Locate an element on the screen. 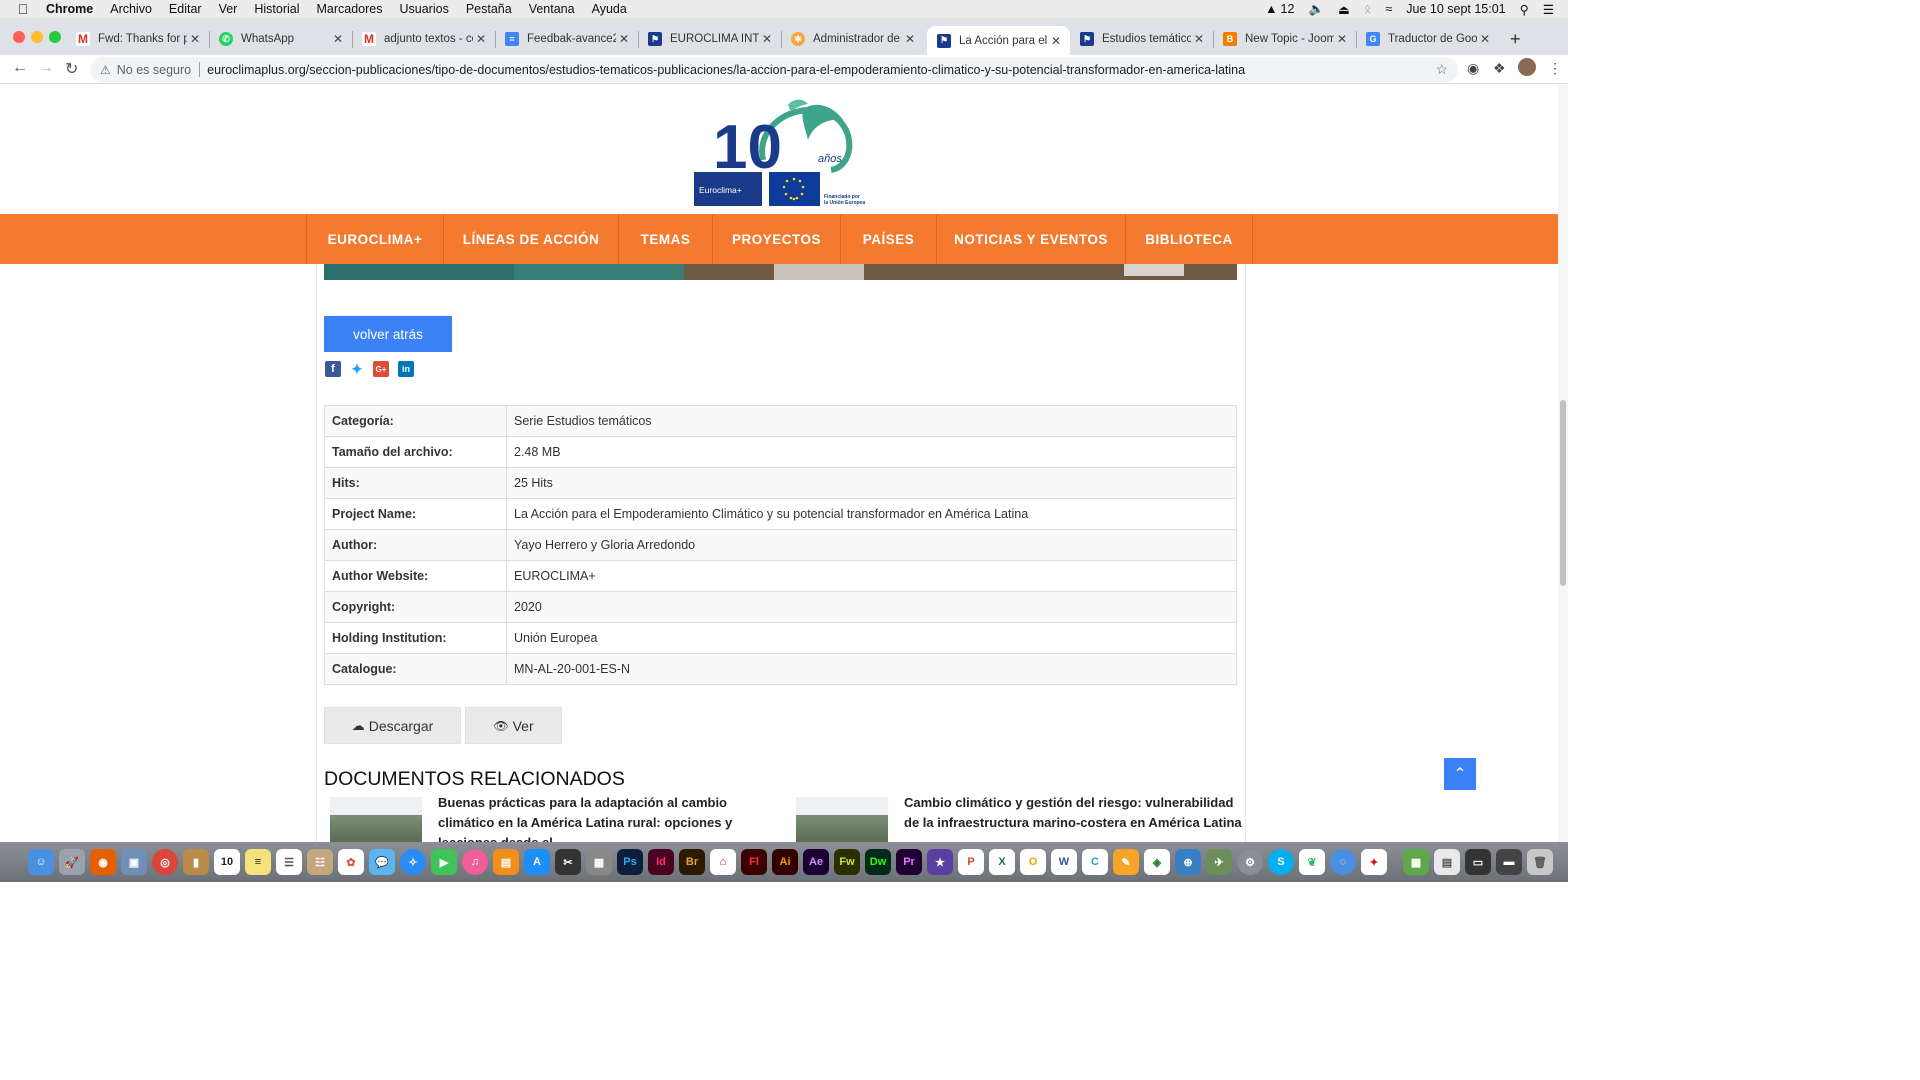  browser-tab-active: ⚑ La Acción para el E ✕ is located at coordinates (998, 40).